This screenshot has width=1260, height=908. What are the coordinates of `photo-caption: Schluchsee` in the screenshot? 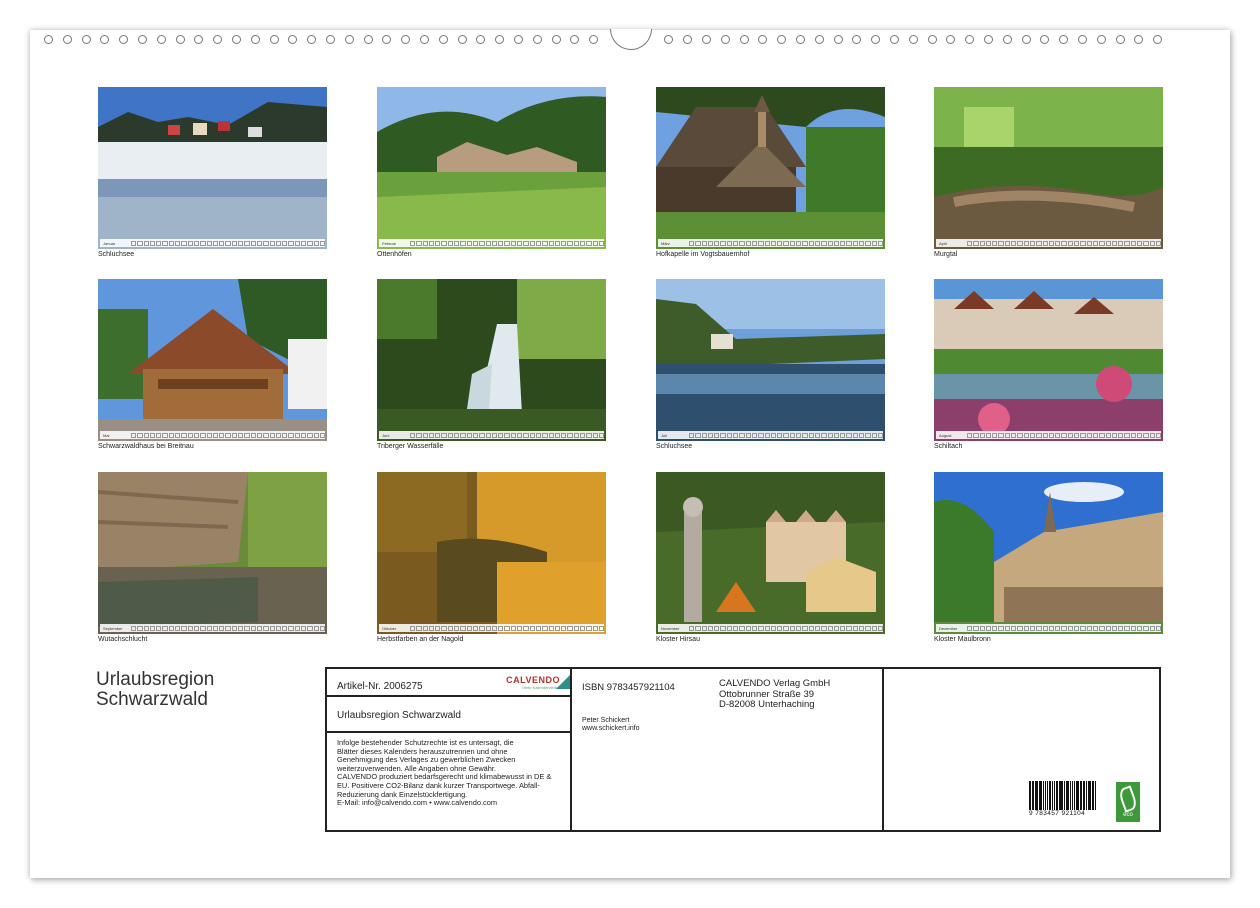 It's located at (770, 448).